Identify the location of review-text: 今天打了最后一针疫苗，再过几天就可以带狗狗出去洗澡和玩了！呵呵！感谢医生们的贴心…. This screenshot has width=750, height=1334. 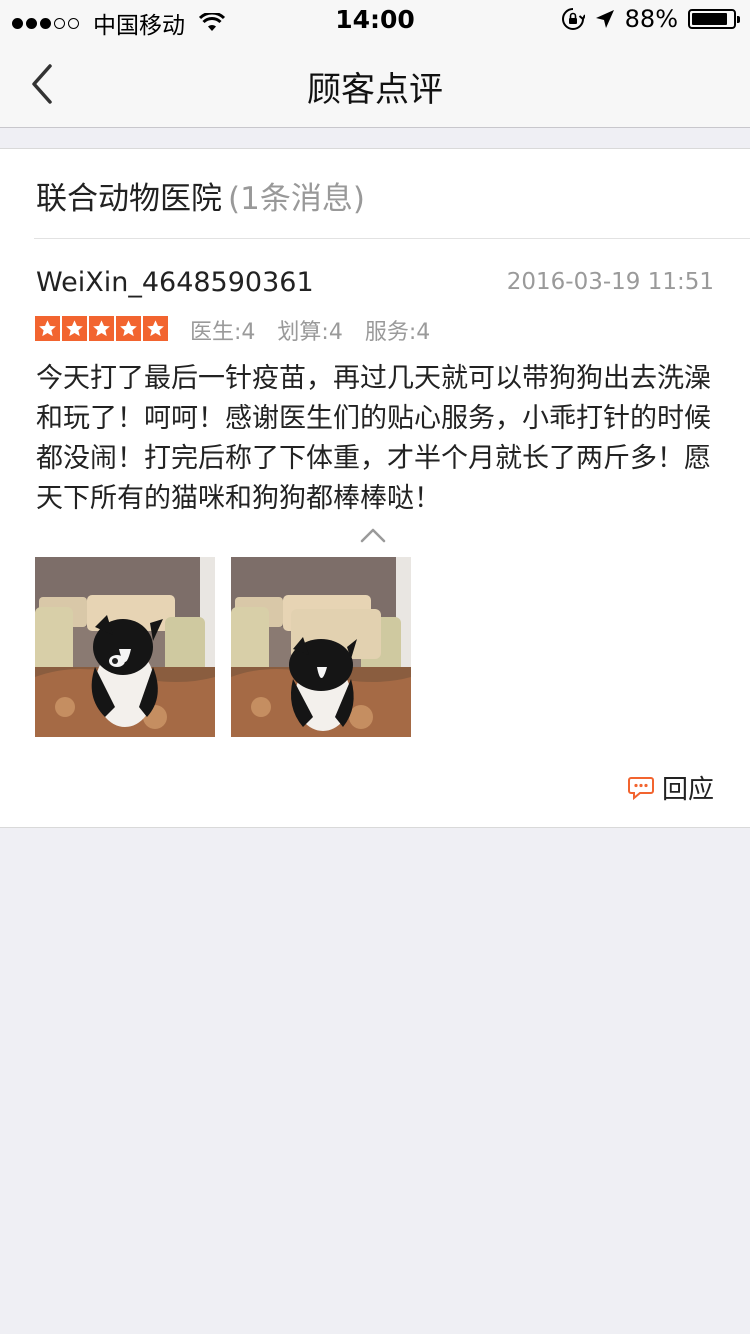
(373, 438).